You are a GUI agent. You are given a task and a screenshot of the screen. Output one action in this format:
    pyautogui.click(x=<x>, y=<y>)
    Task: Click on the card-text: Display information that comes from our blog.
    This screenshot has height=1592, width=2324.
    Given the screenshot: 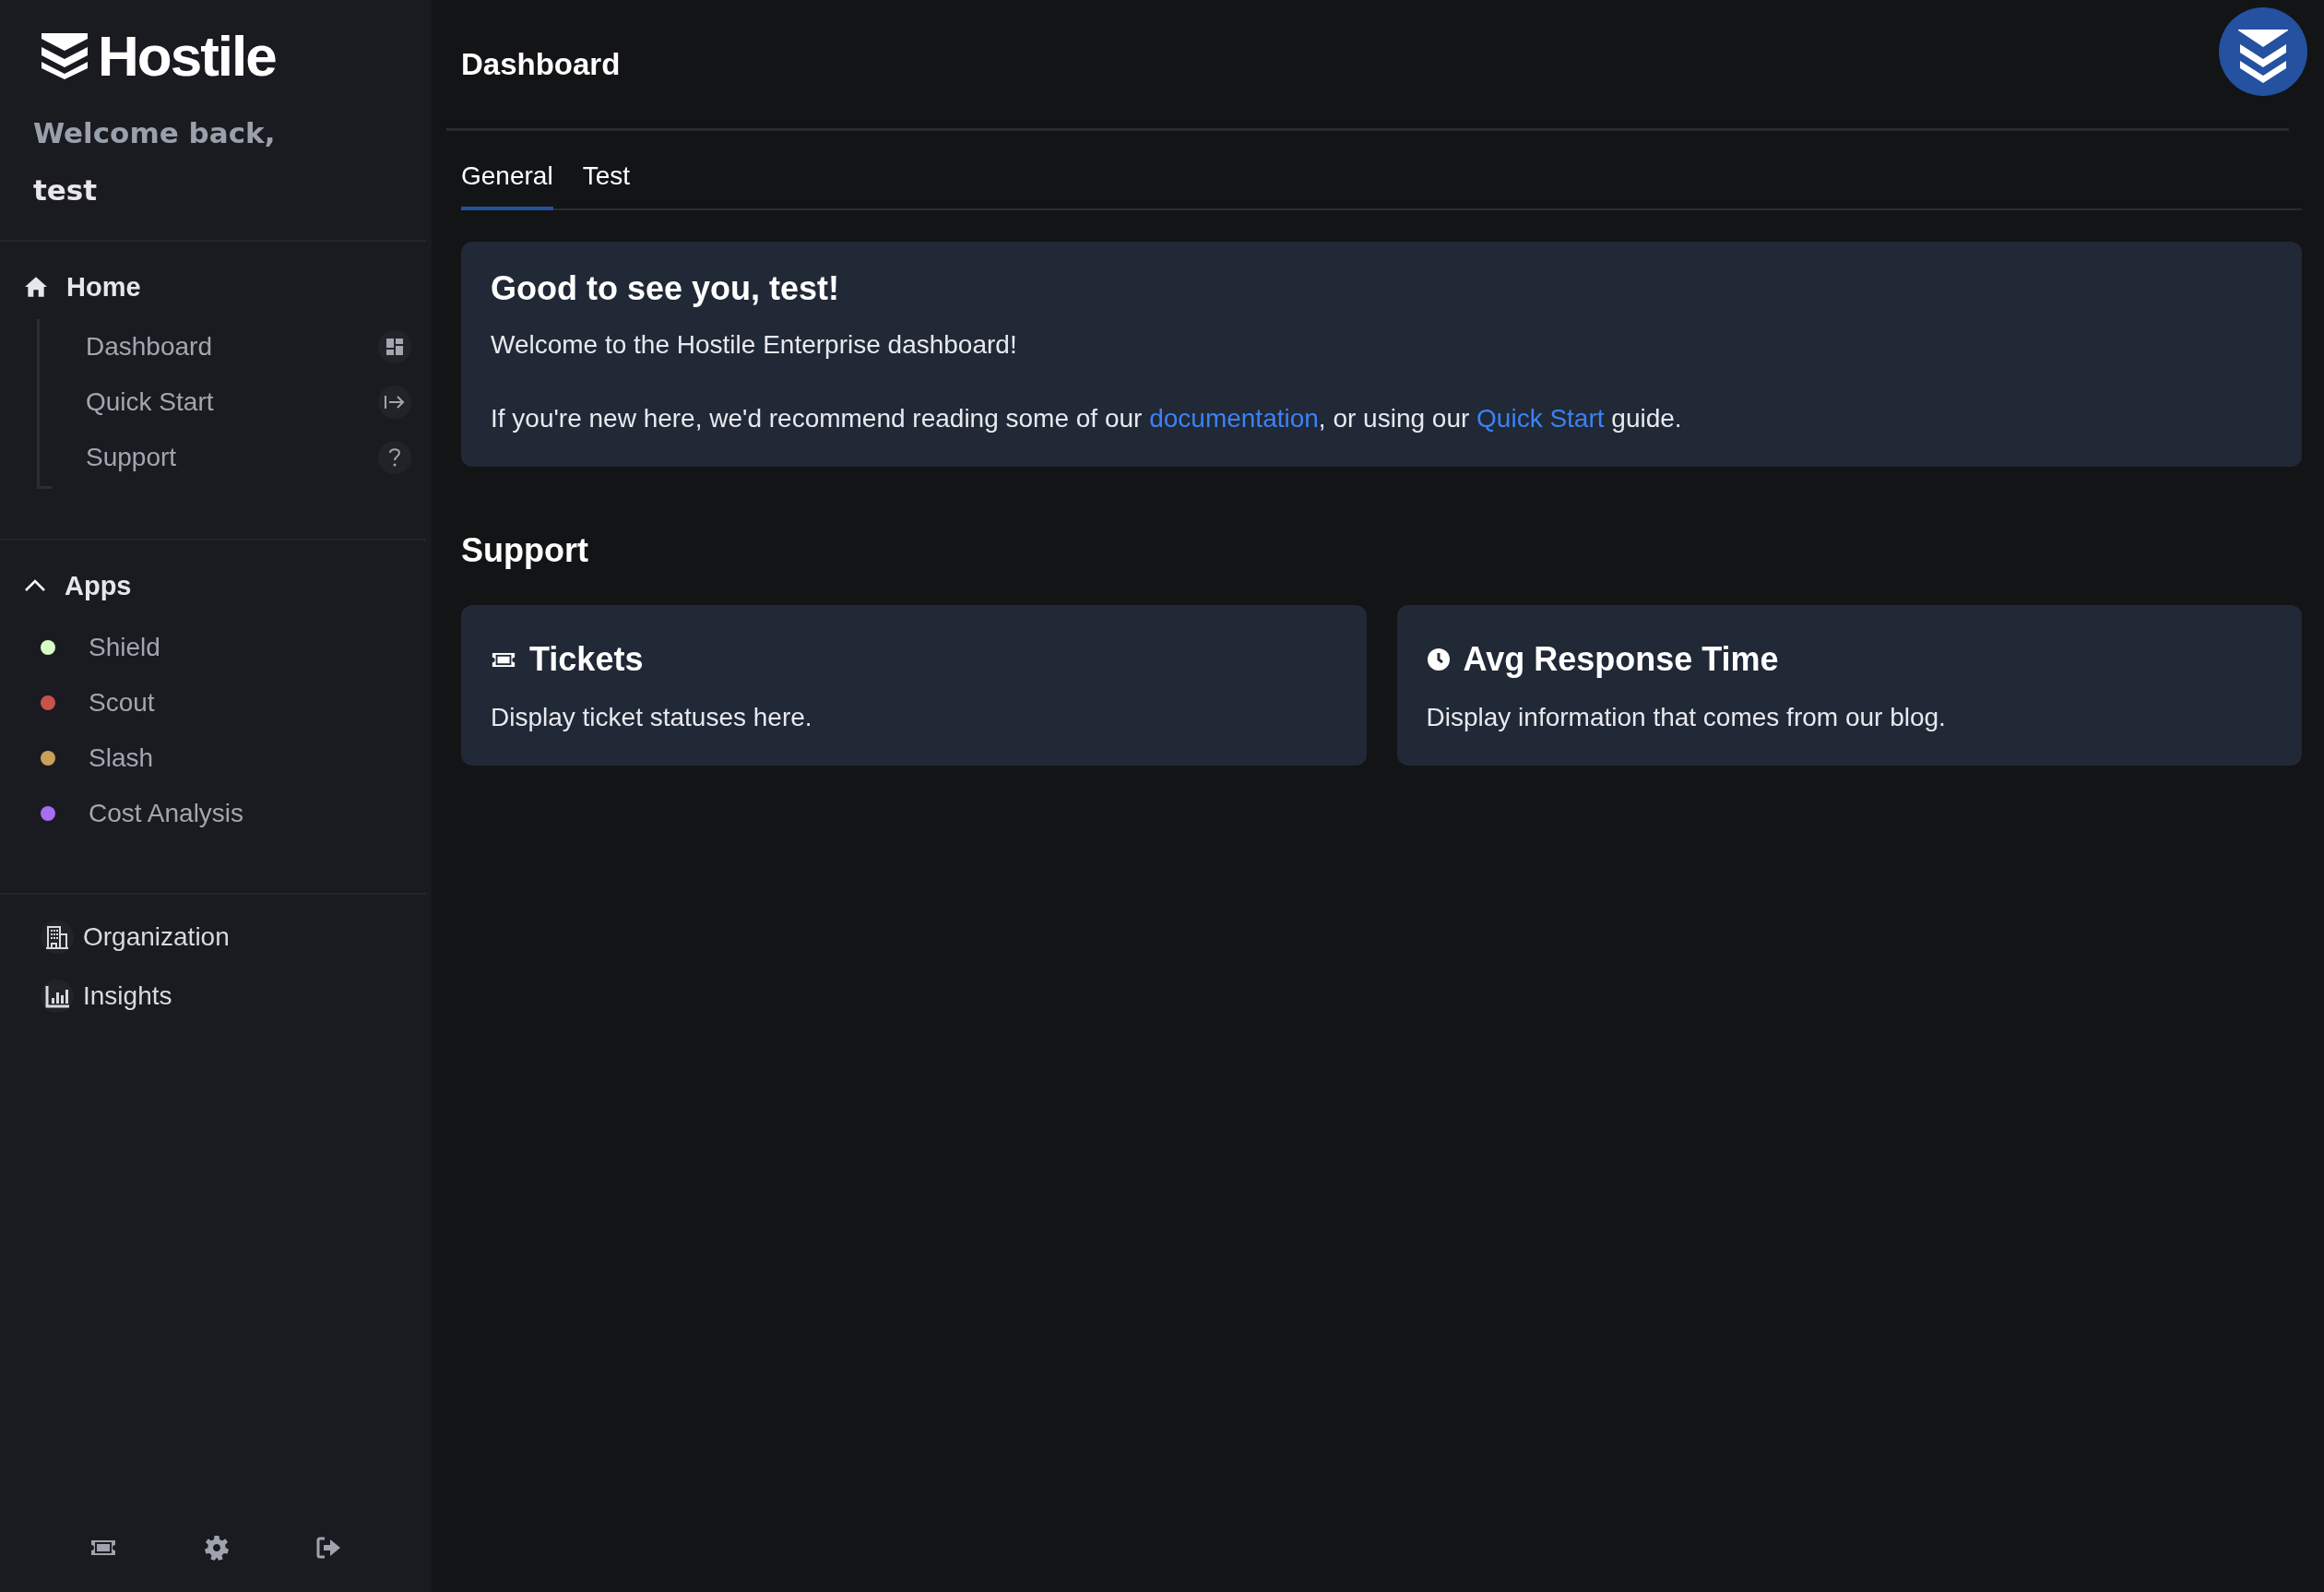 What is the action you would take?
    pyautogui.click(x=1686, y=717)
    